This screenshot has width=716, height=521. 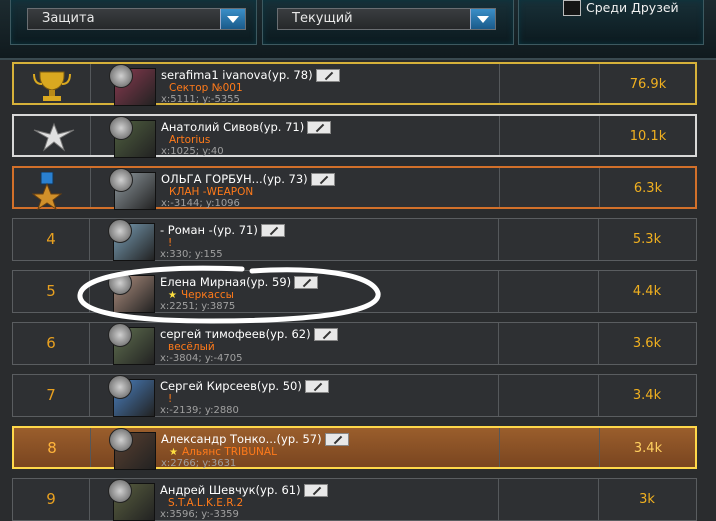 What do you see at coordinates (192, 151) in the screenshot?
I see `player-coordinates: x:1025; y:40` at bounding box center [192, 151].